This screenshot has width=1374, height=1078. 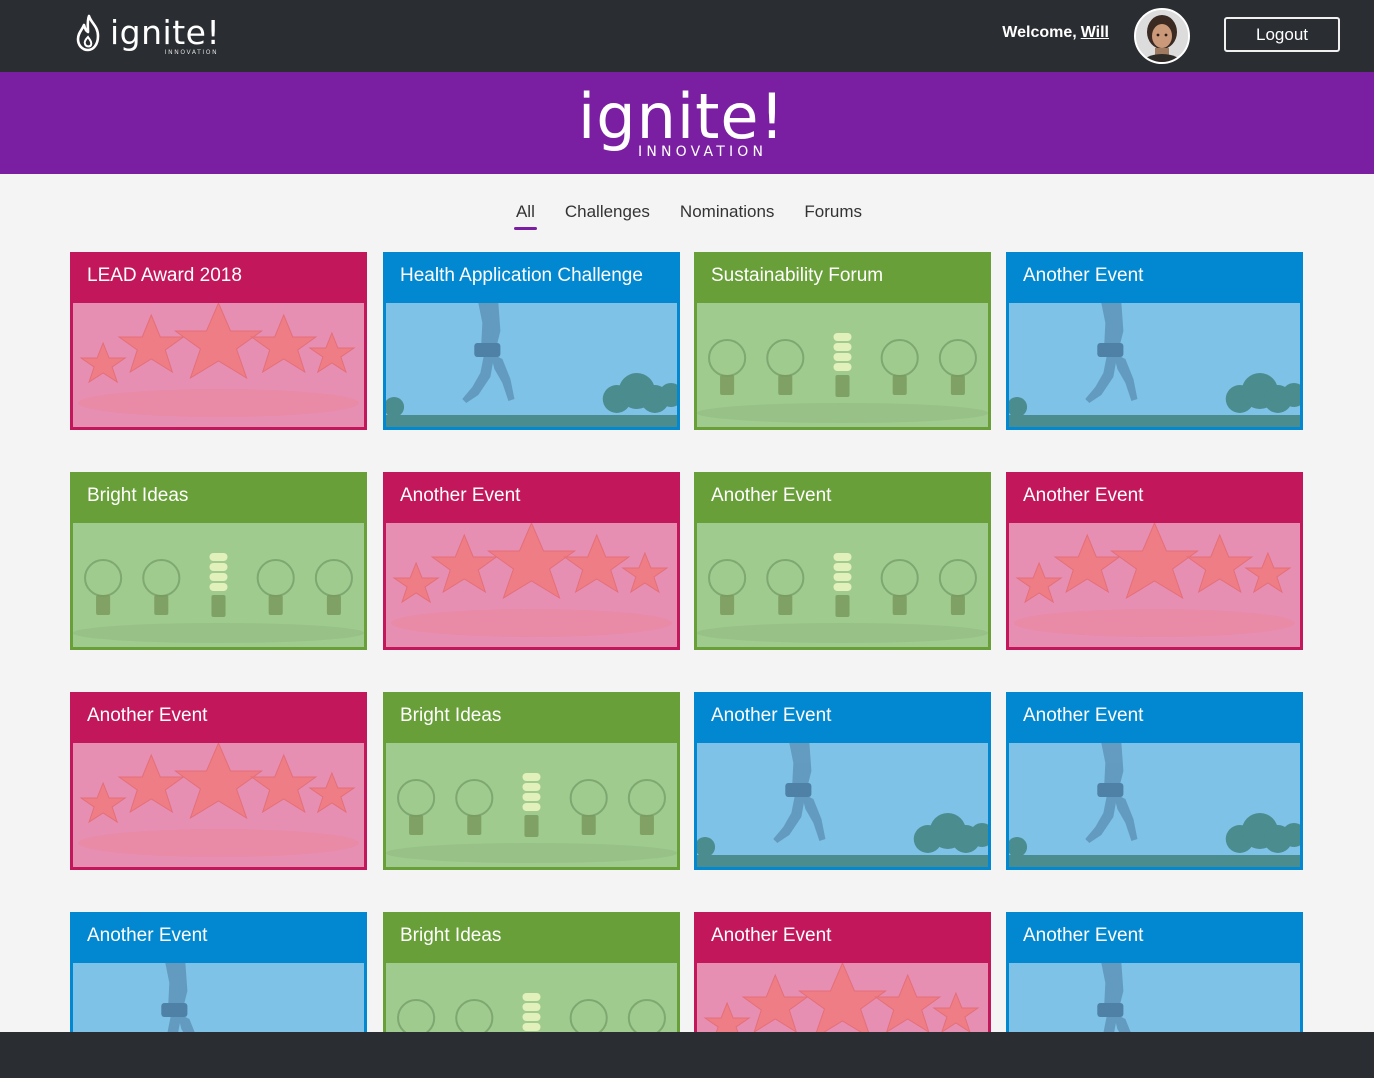 What do you see at coordinates (607, 215) in the screenshot?
I see `tab-challenges: Challenges` at bounding box center [607, 215].